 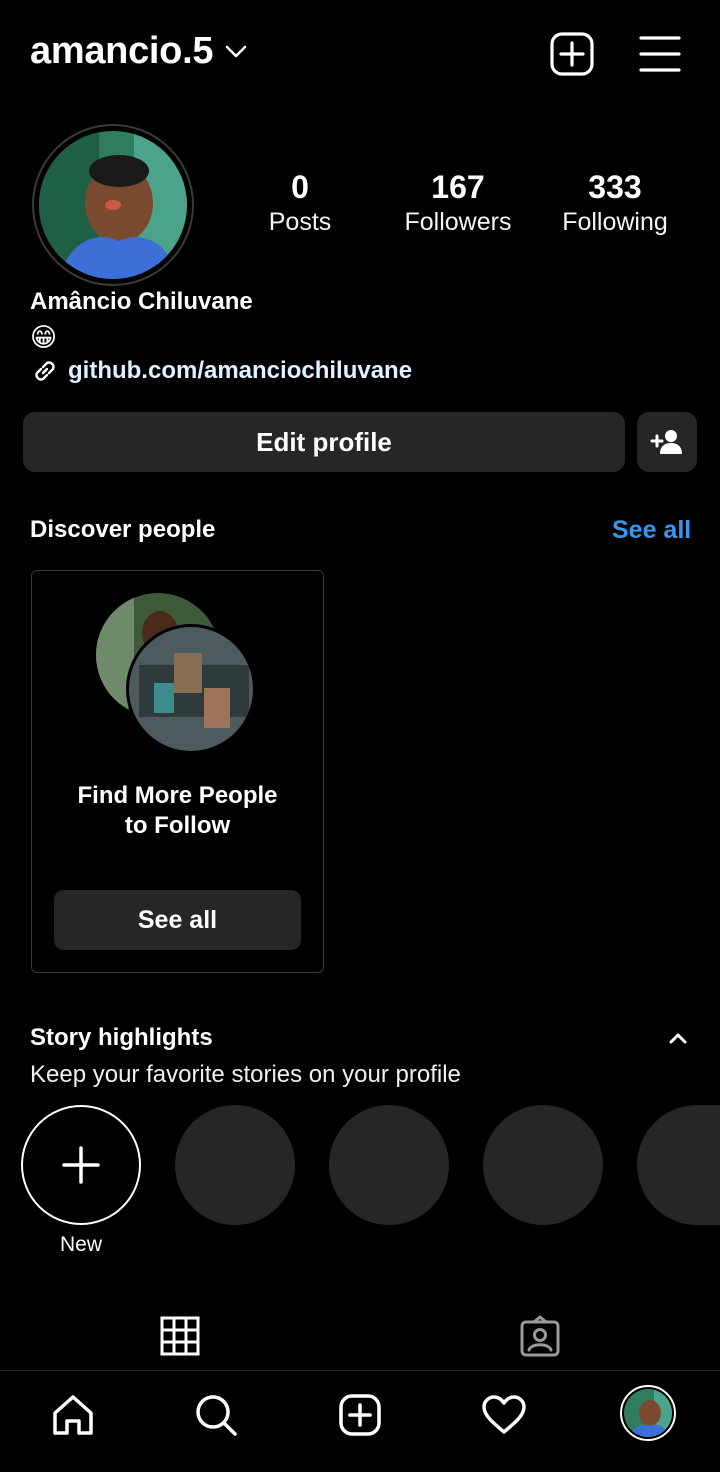 What do you see at coordinates (180, 1336) in the screenshot?
I see `grid-icon` at bounding box center [180, 1336].